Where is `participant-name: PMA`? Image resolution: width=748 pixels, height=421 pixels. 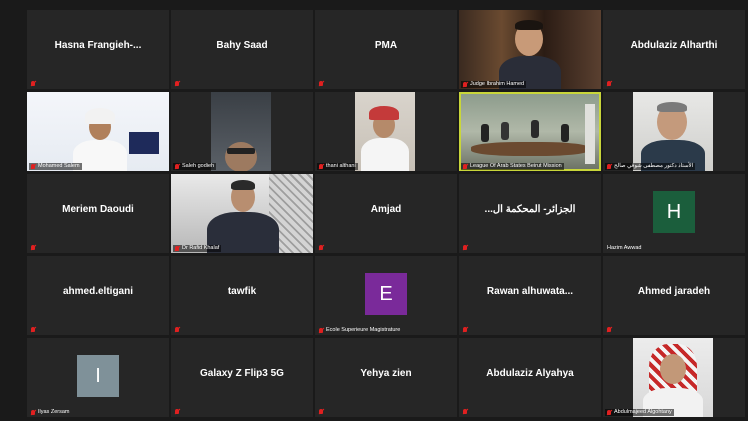 participant-name: PMA is located at coordinates (386, 45).